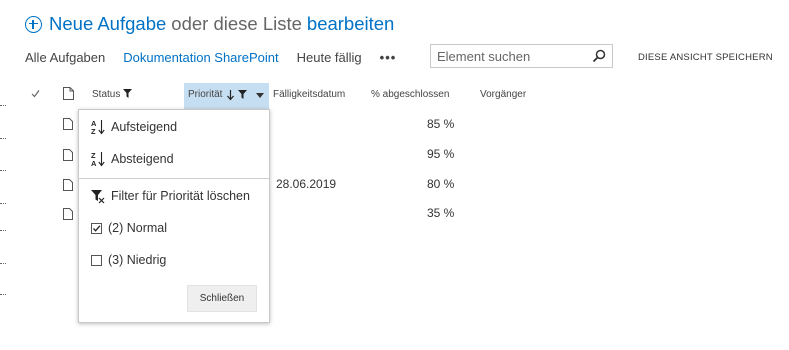 The height and width of the screenshot is (350, 789). What do you see at coordinates (170, 196) in the screenshot?
I see `clear-filter-item: Filter für Priorität löschen` at bounding box center [170, 196].